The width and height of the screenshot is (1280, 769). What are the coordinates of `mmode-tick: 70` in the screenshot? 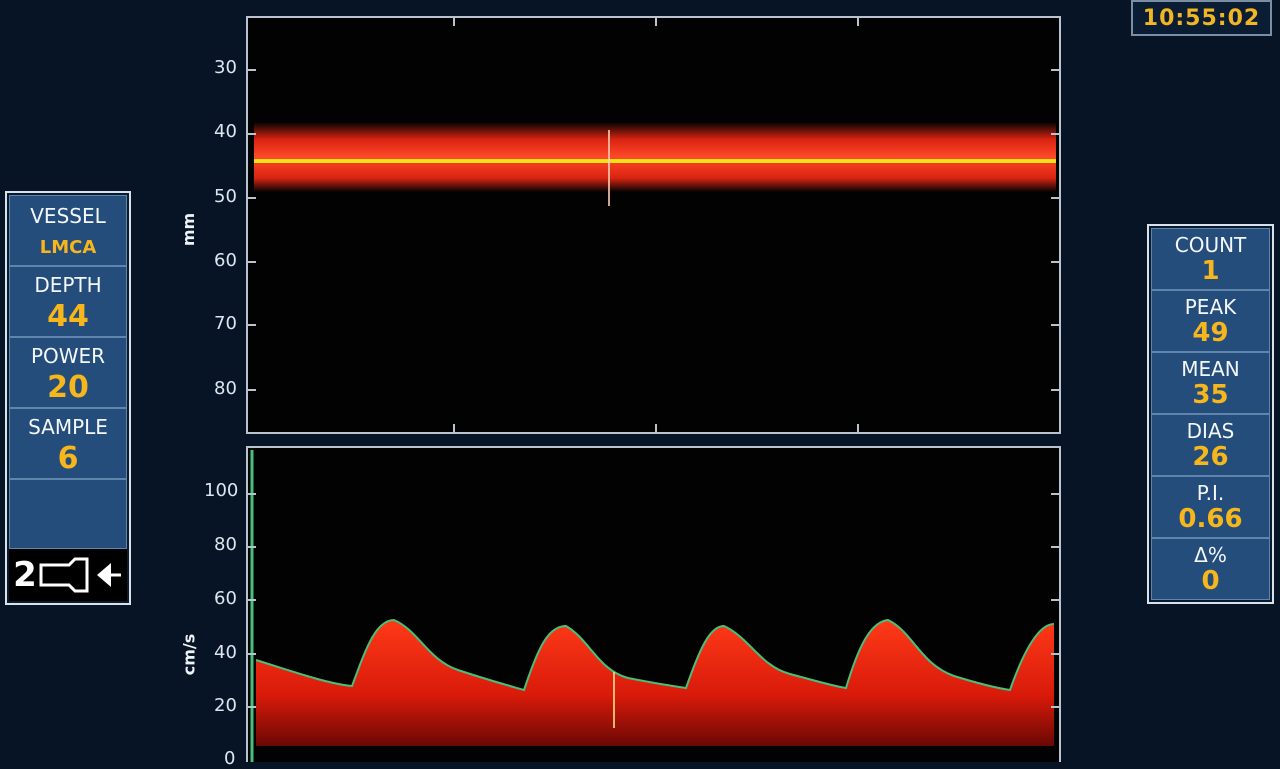 It's located at (225, 323).